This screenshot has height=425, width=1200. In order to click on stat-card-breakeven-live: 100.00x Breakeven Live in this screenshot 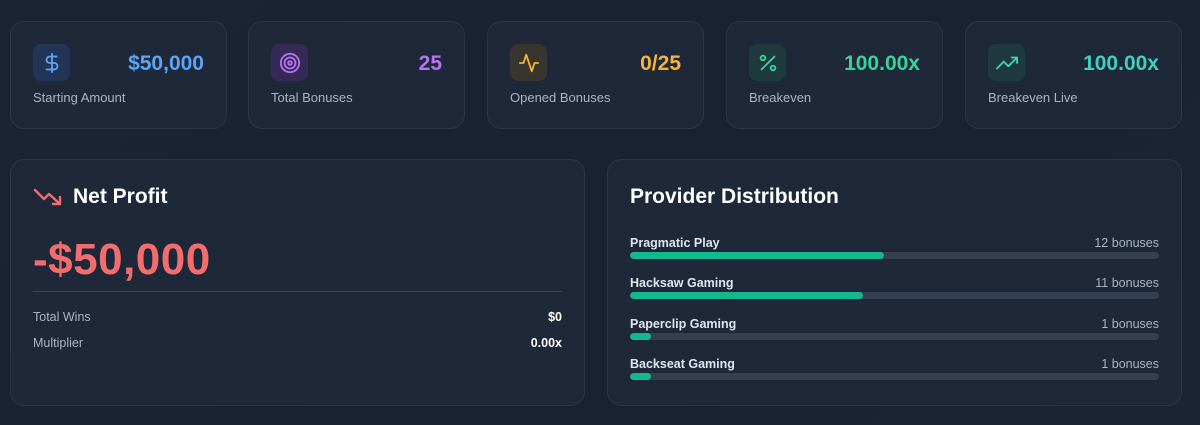, I will do `click(1073, 75)`.